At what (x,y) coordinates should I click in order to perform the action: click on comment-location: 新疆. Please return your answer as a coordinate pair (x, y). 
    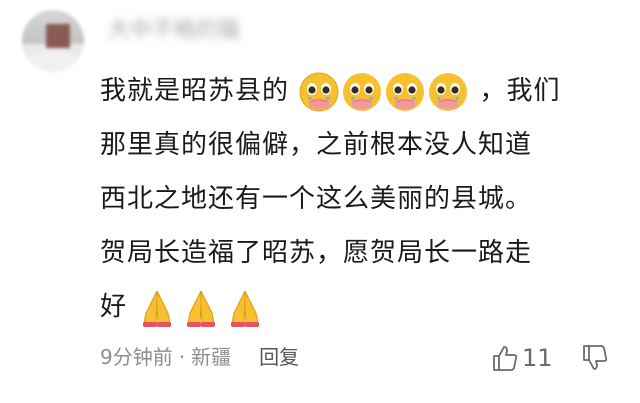
    Looking at the image, I should click on (211, 357).